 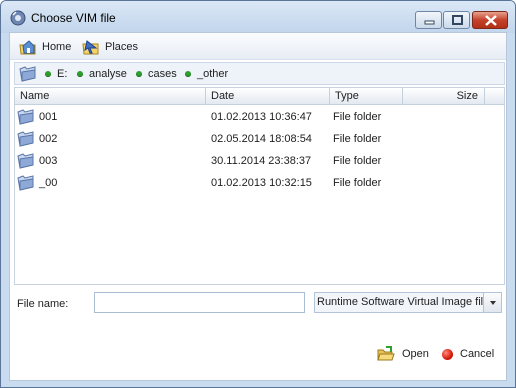 I want to click on cancel-icon, so click(x=447, y=354).